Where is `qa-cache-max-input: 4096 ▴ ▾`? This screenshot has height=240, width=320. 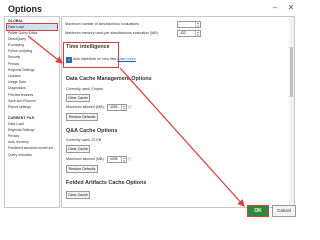
qa-cache-max-input: 4096 ▴ ▾ is located at coordinates (117, 159).